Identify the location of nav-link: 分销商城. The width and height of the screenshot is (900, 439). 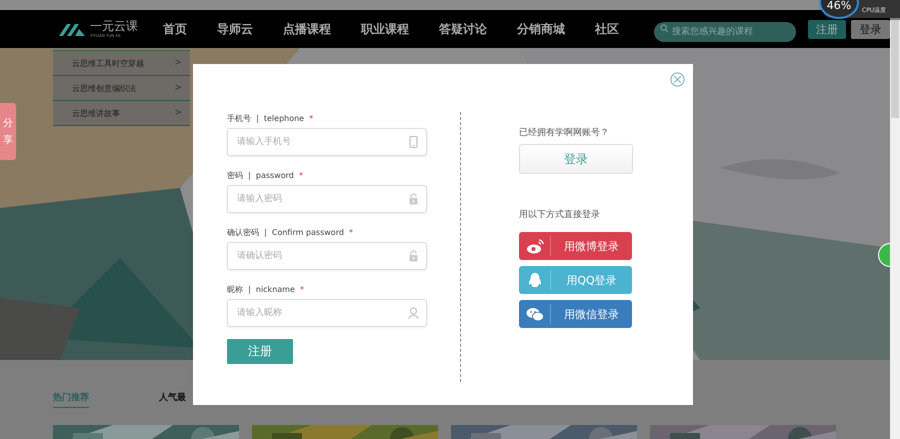
(541, 29).